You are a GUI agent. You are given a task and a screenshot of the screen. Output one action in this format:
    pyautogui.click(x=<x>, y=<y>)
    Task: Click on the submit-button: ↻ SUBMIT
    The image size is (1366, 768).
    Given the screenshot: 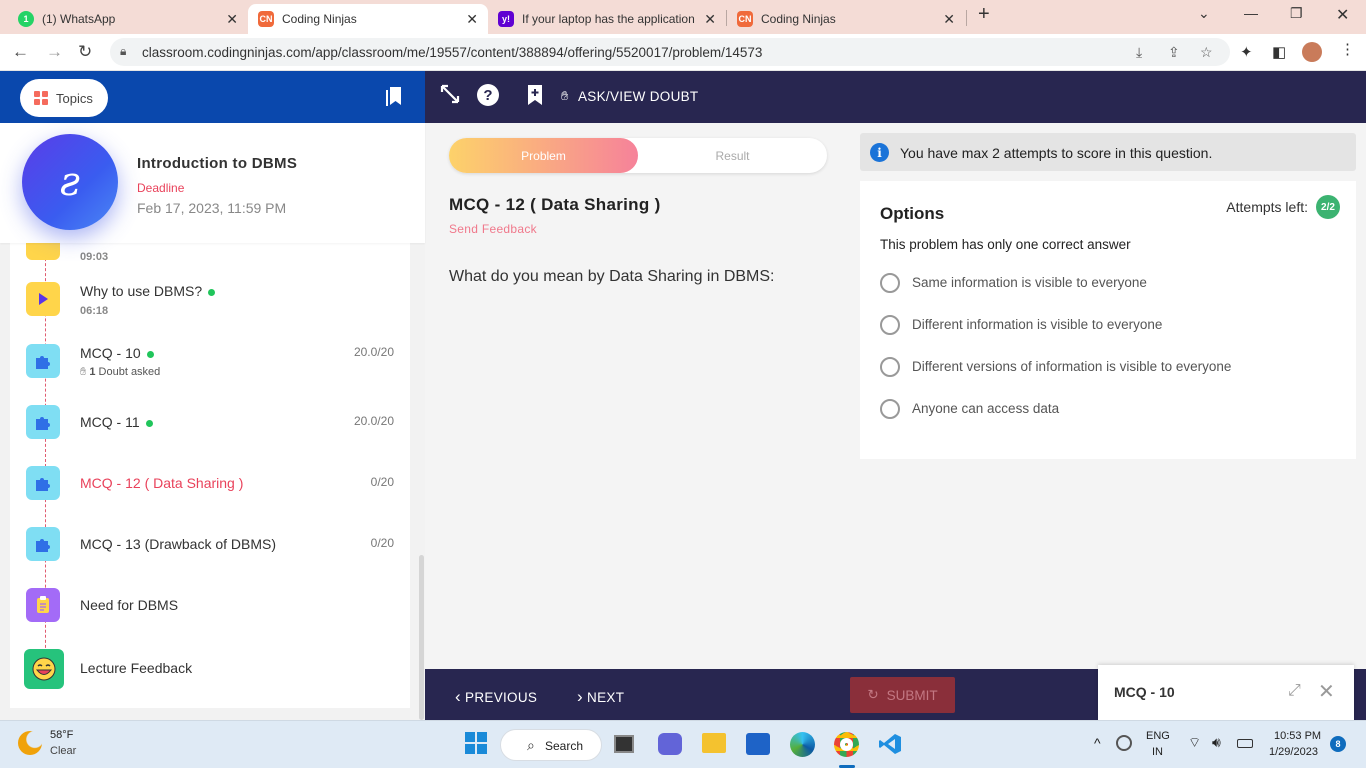 What is the action you would take?
    pyautogui.click(x=902, y=695)
    